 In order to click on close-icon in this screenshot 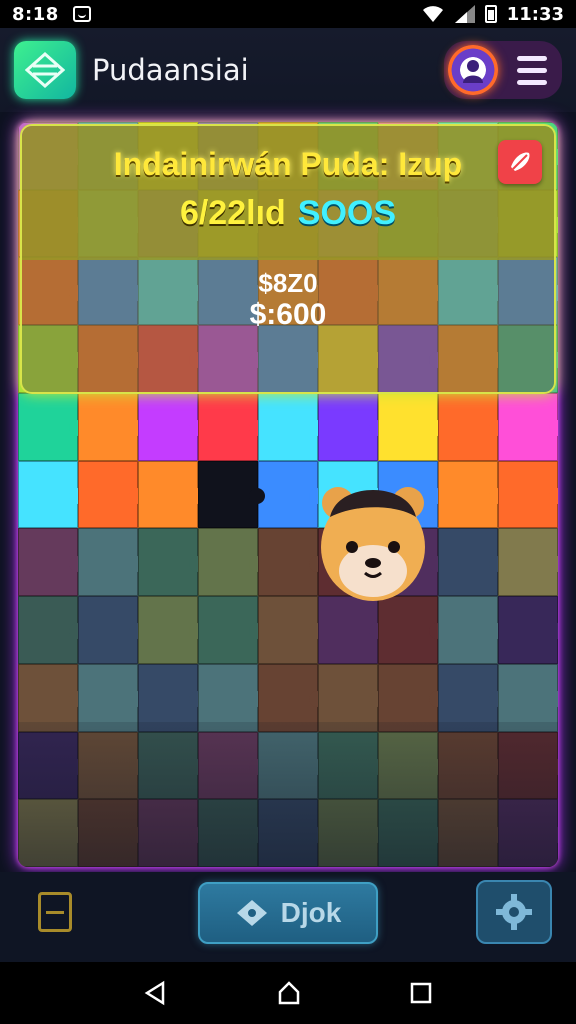, I will do `click(520, 161)`.